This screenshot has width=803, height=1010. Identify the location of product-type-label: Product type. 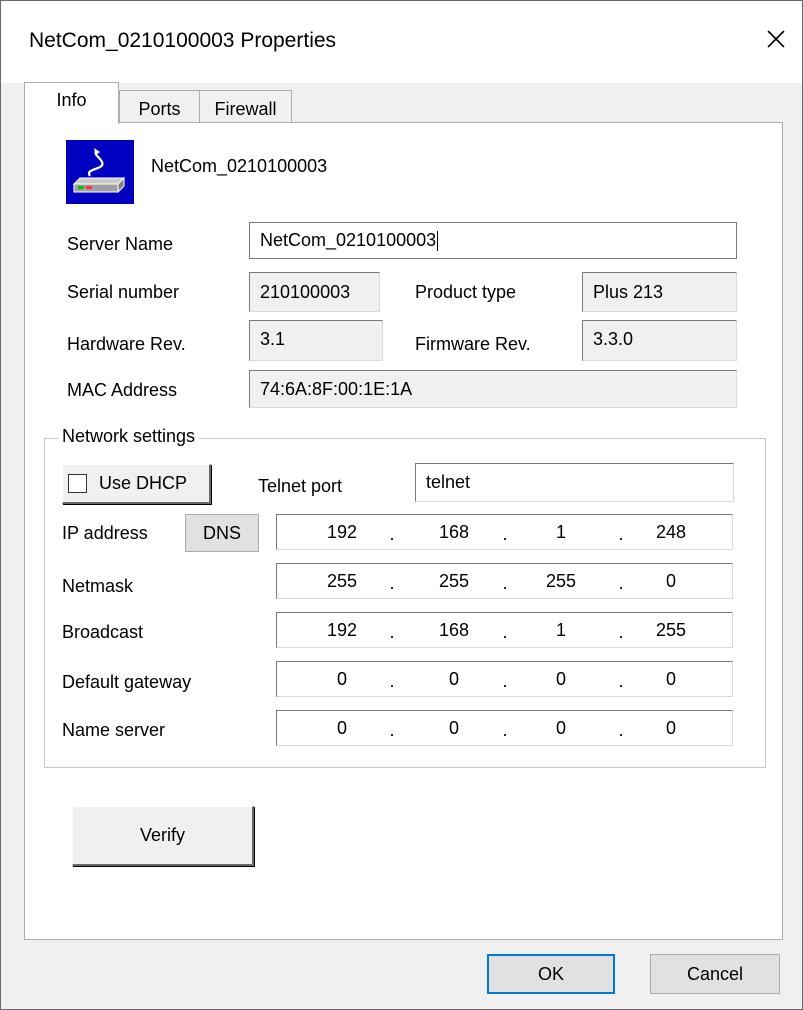
(466, 292).